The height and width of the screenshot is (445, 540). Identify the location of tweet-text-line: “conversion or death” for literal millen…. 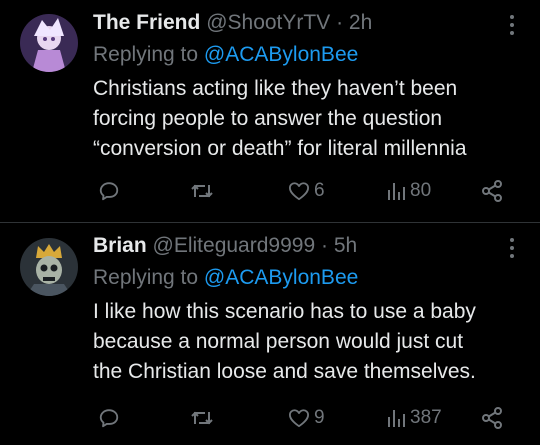
(280, 148).